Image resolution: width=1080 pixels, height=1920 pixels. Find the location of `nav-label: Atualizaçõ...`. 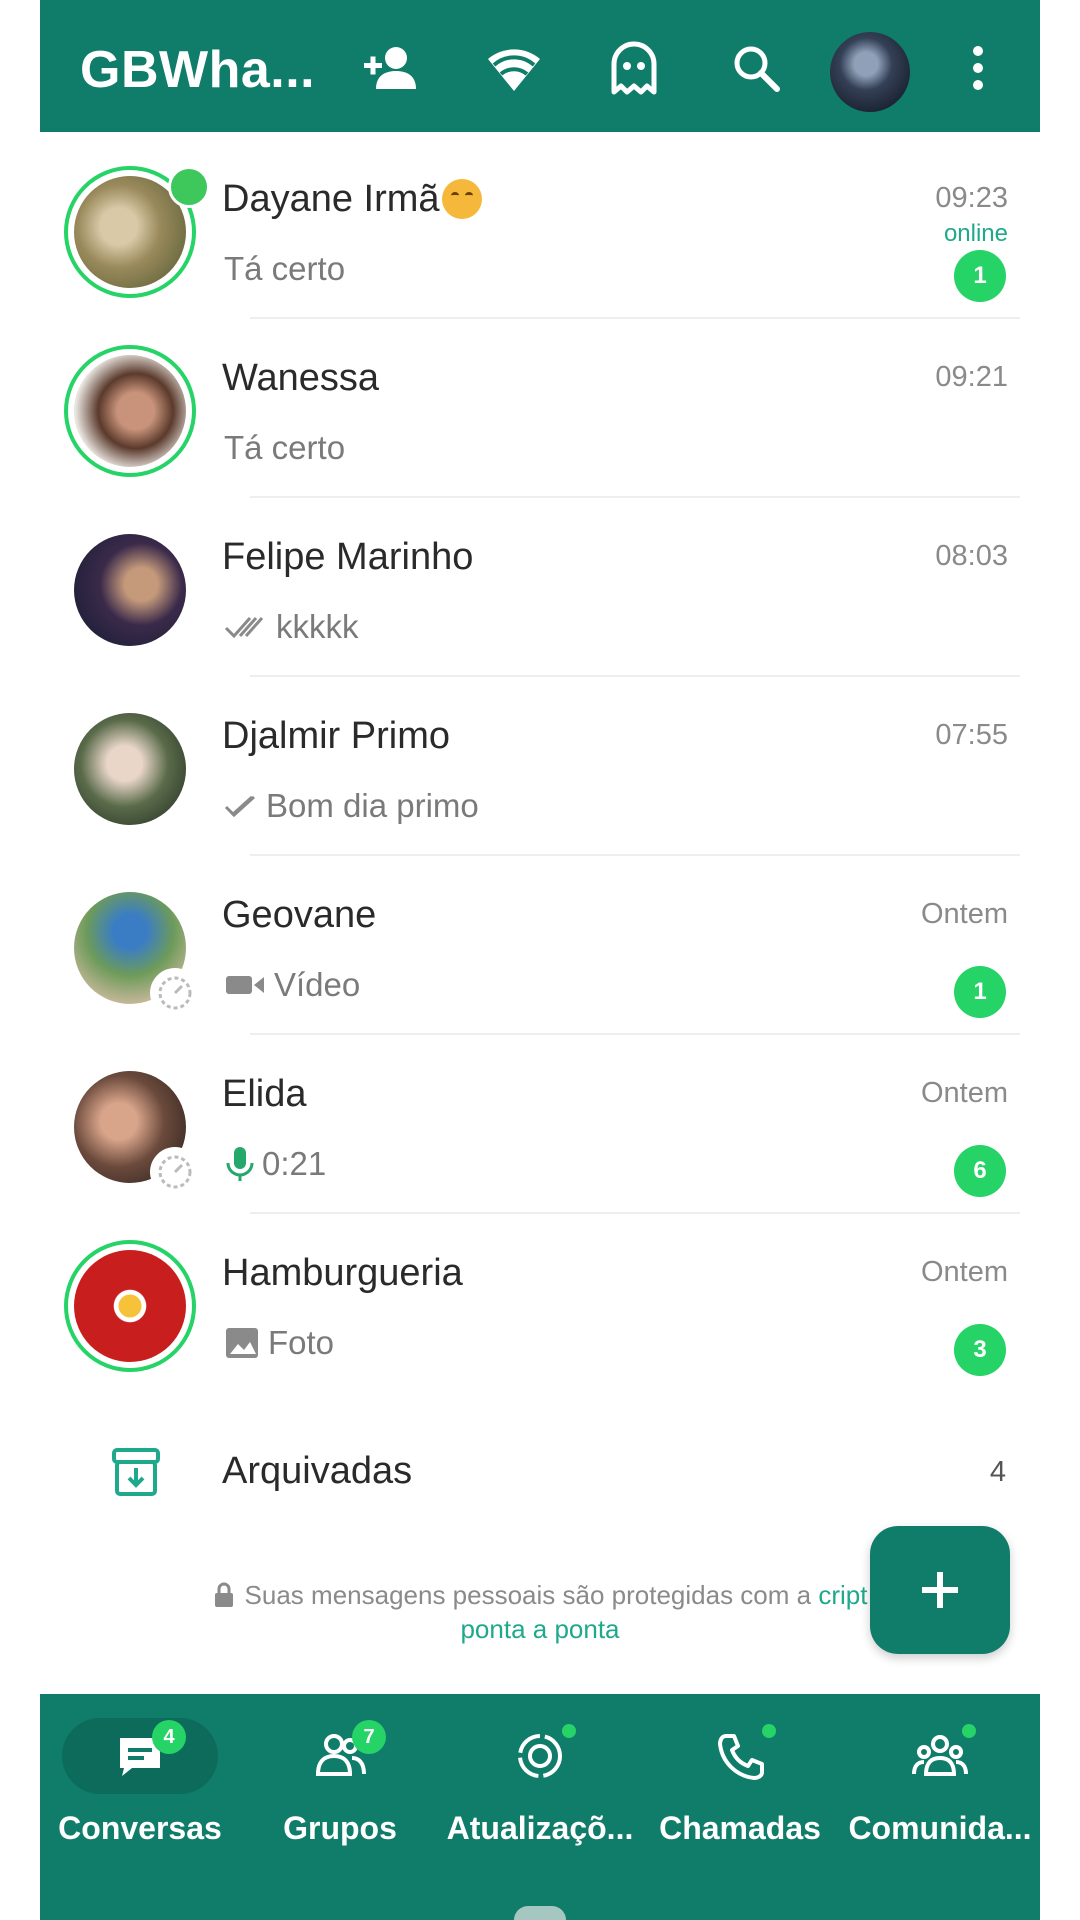

nav-label: Atualizaçõ... is located at coordinates (540, 1828).